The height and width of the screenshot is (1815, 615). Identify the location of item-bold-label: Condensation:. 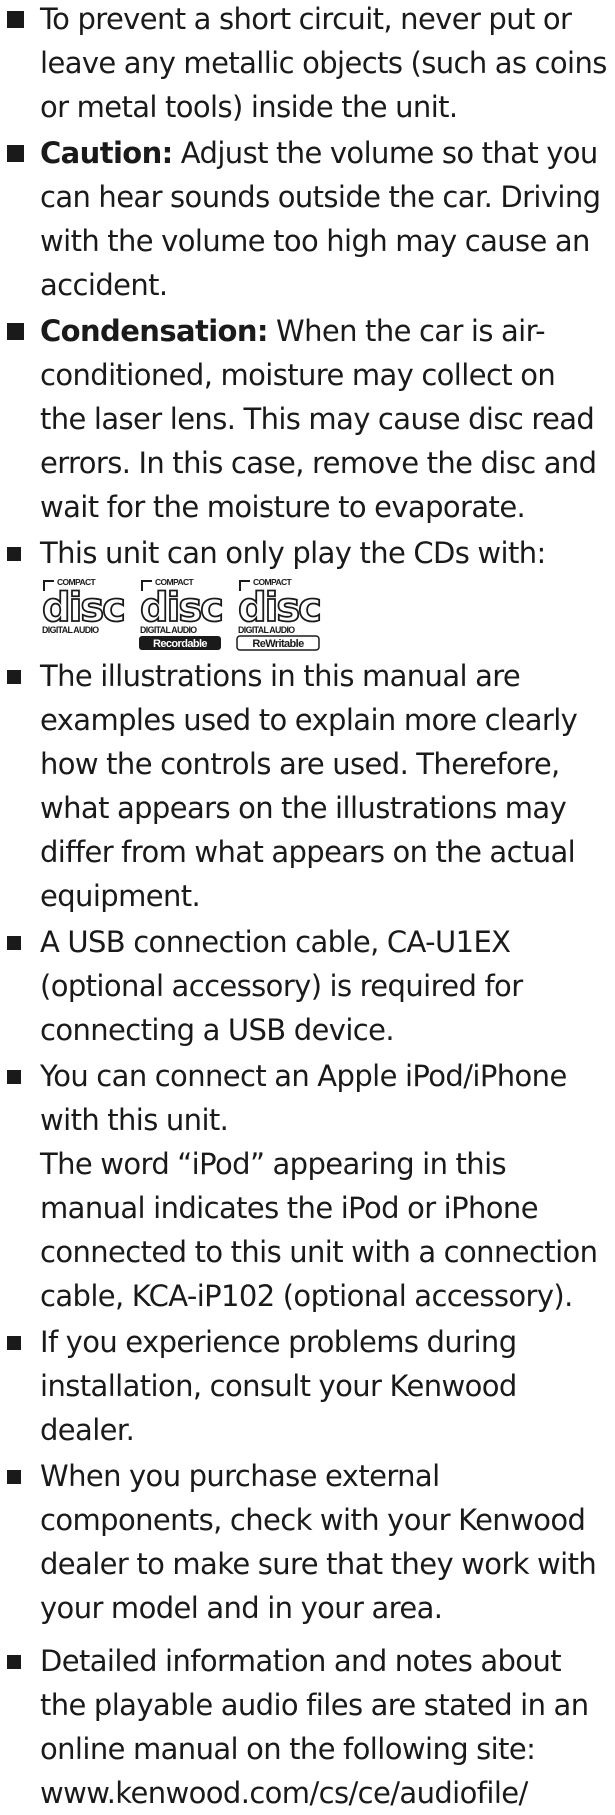
(154, 331).